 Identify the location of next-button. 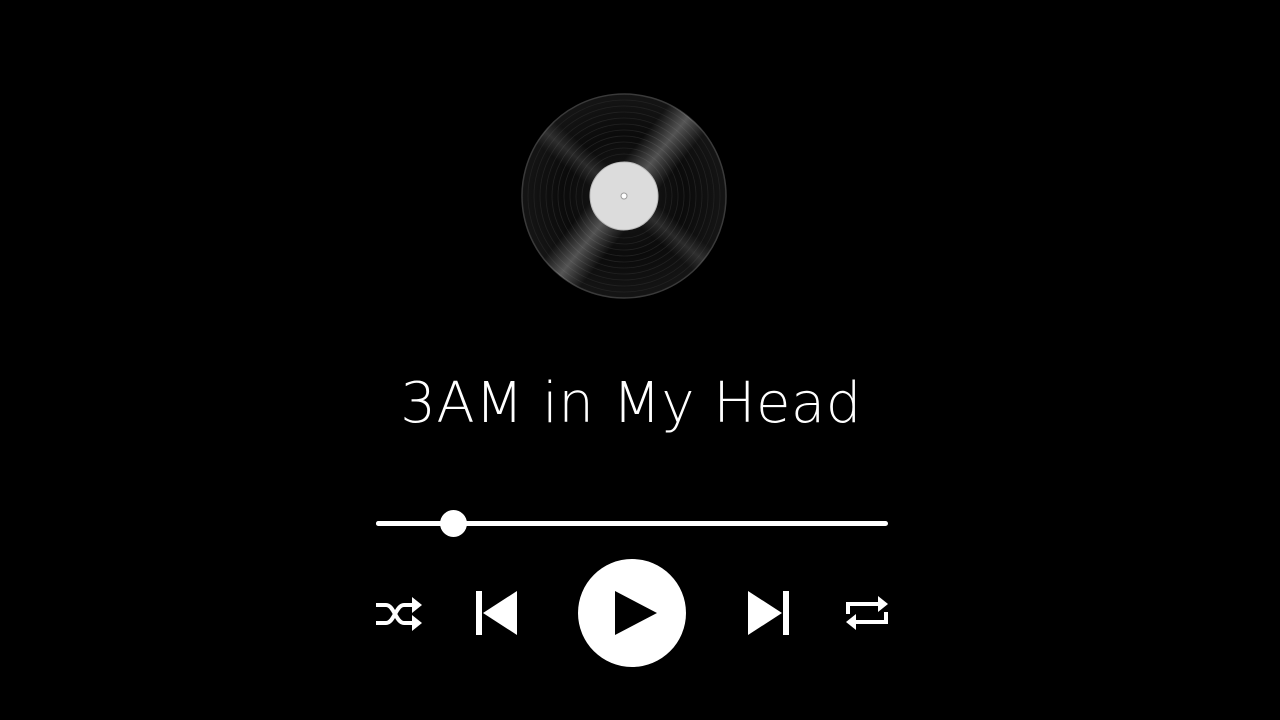
(768, 613).